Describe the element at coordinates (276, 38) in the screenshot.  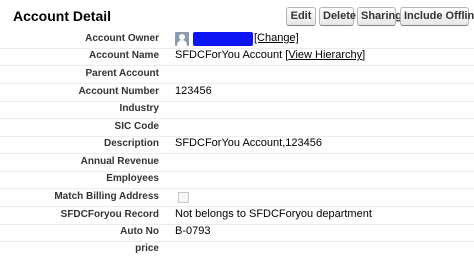
I see `change-owner-link: [Change]` at that location.